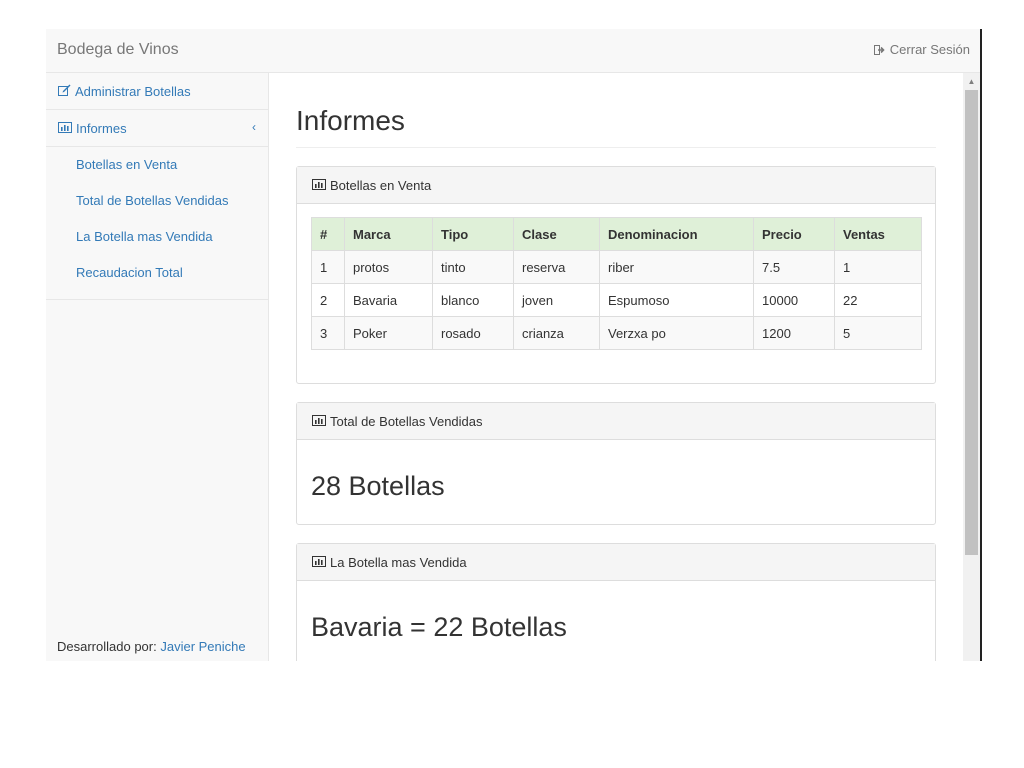 This screenshot has height=768, width=1024. I want to click on table-cell: tinto, so click(473, 267).